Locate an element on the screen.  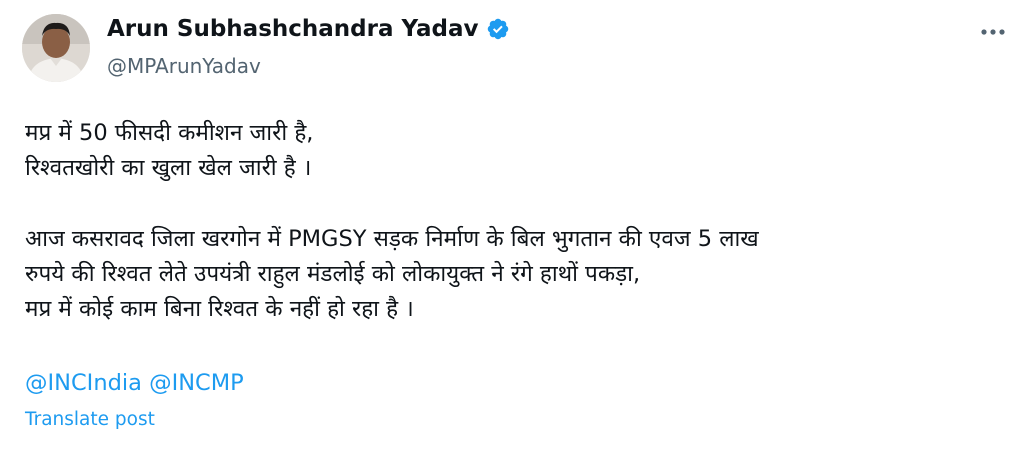
author-display-name: Arun Subhashchandra Yadav is located at coordinates (293, 29).